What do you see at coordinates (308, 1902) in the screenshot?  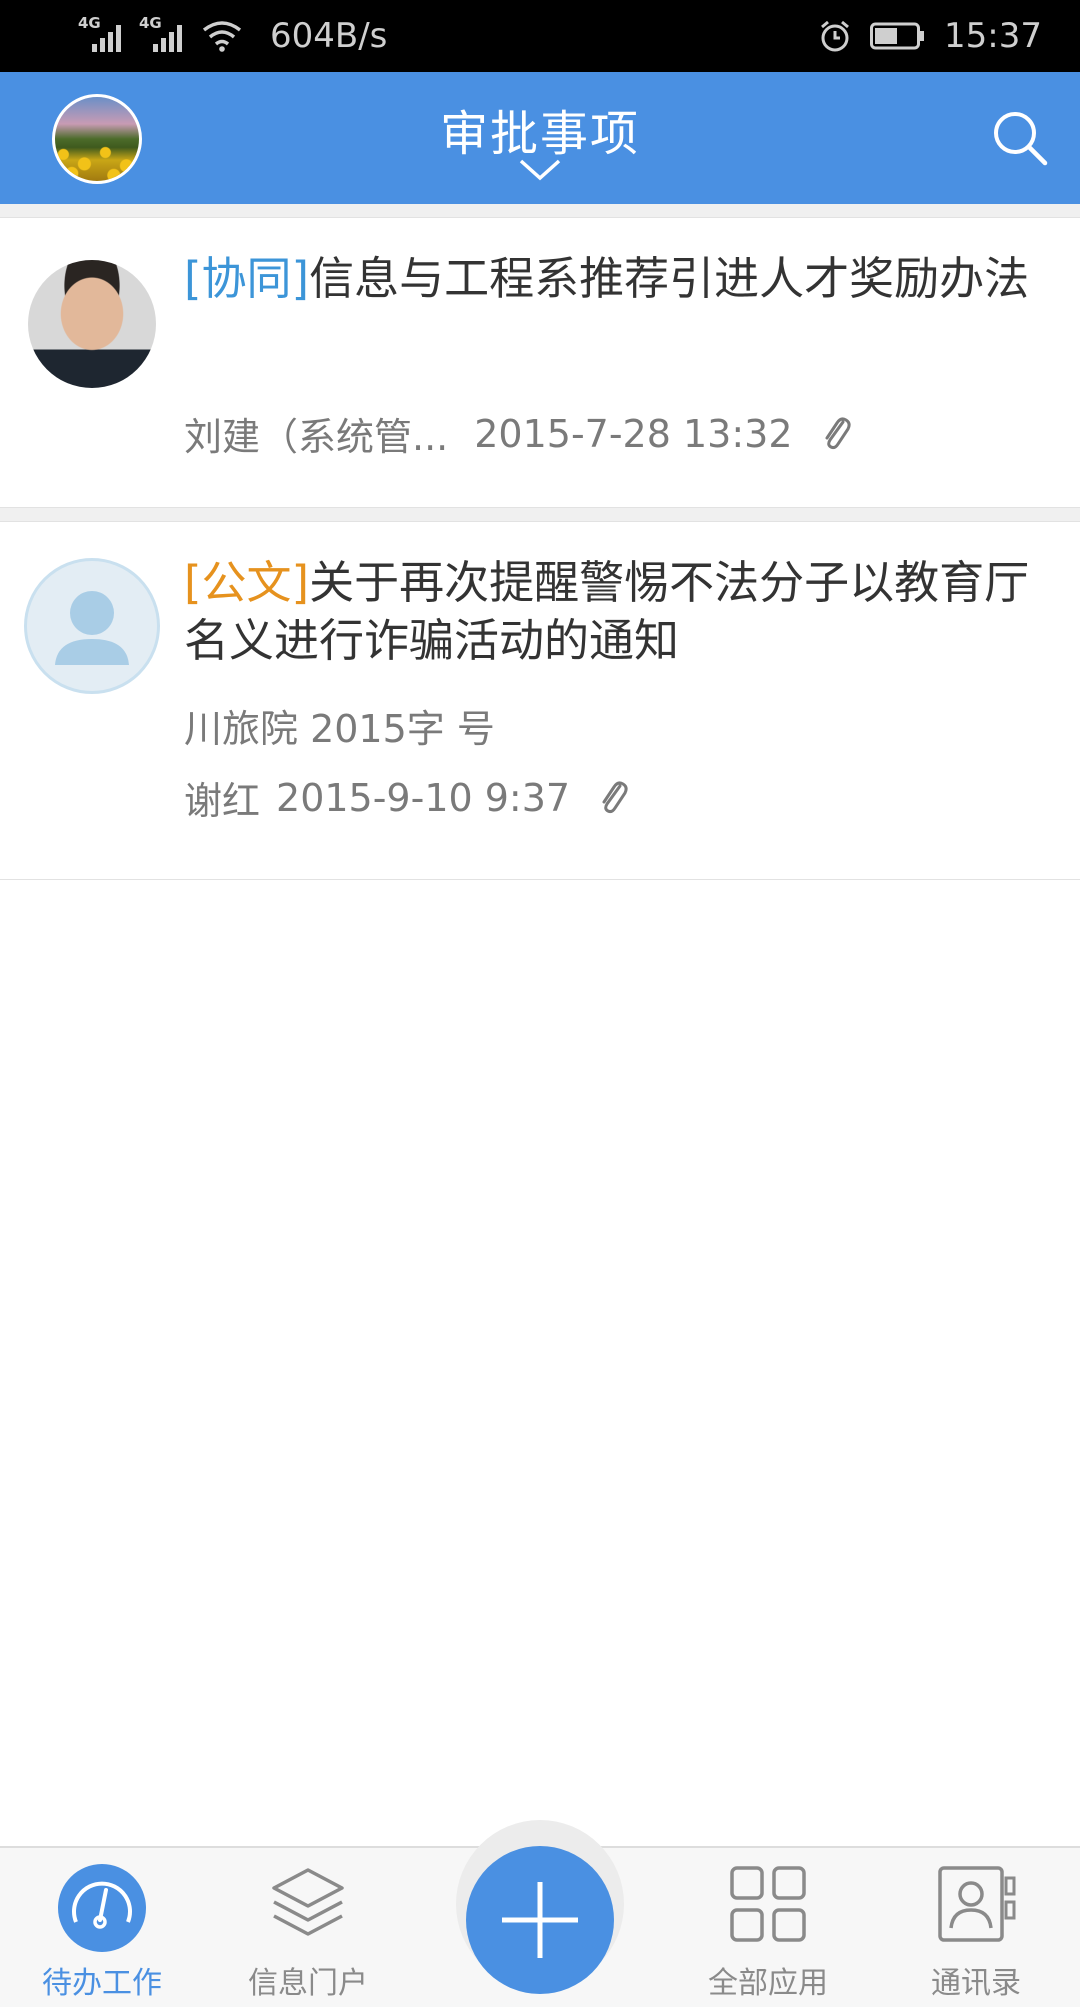 I see `layers-icon` at bounding box center [308, 1902].